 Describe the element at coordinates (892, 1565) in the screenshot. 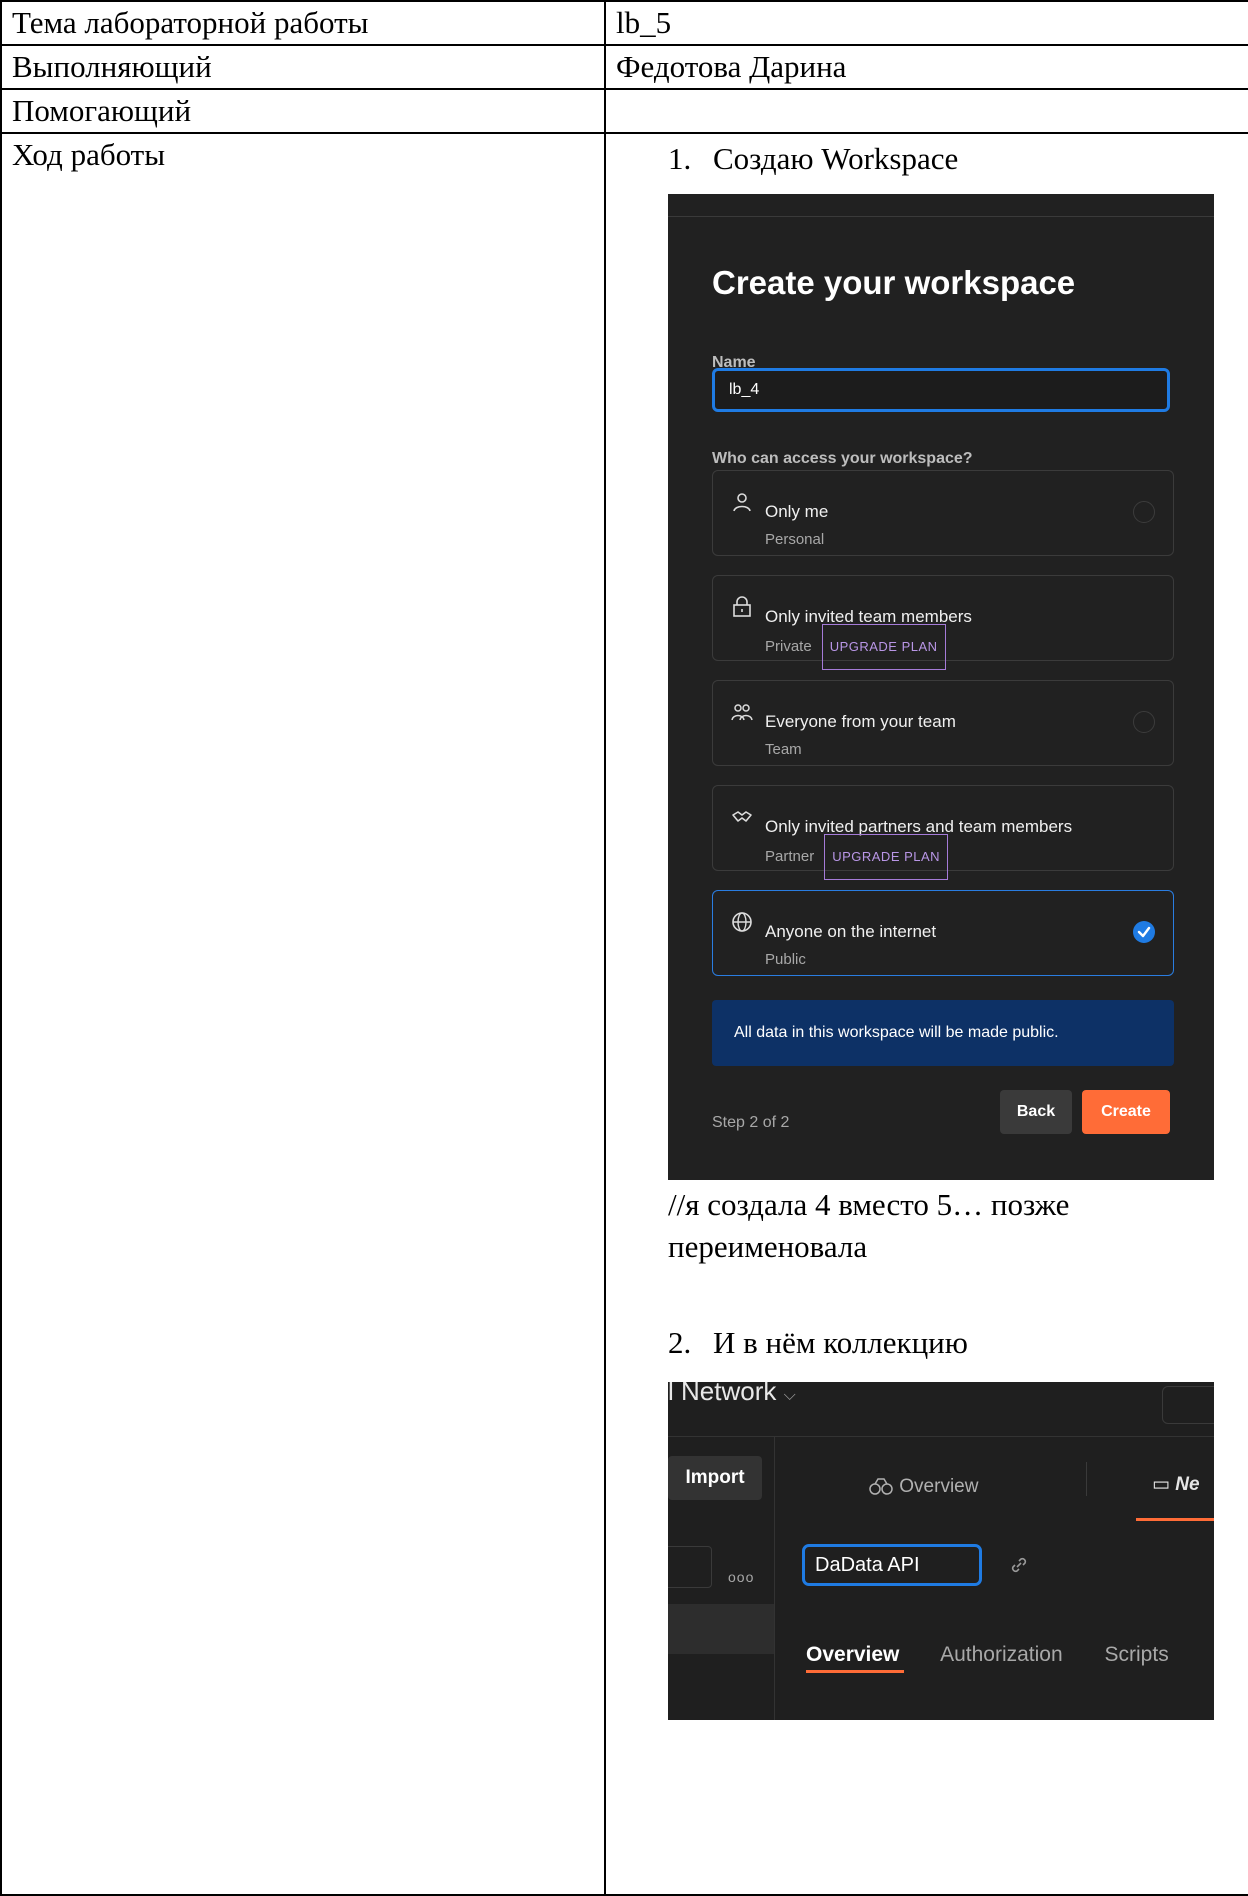

I see `collection-name-input: DaData API` at that location.